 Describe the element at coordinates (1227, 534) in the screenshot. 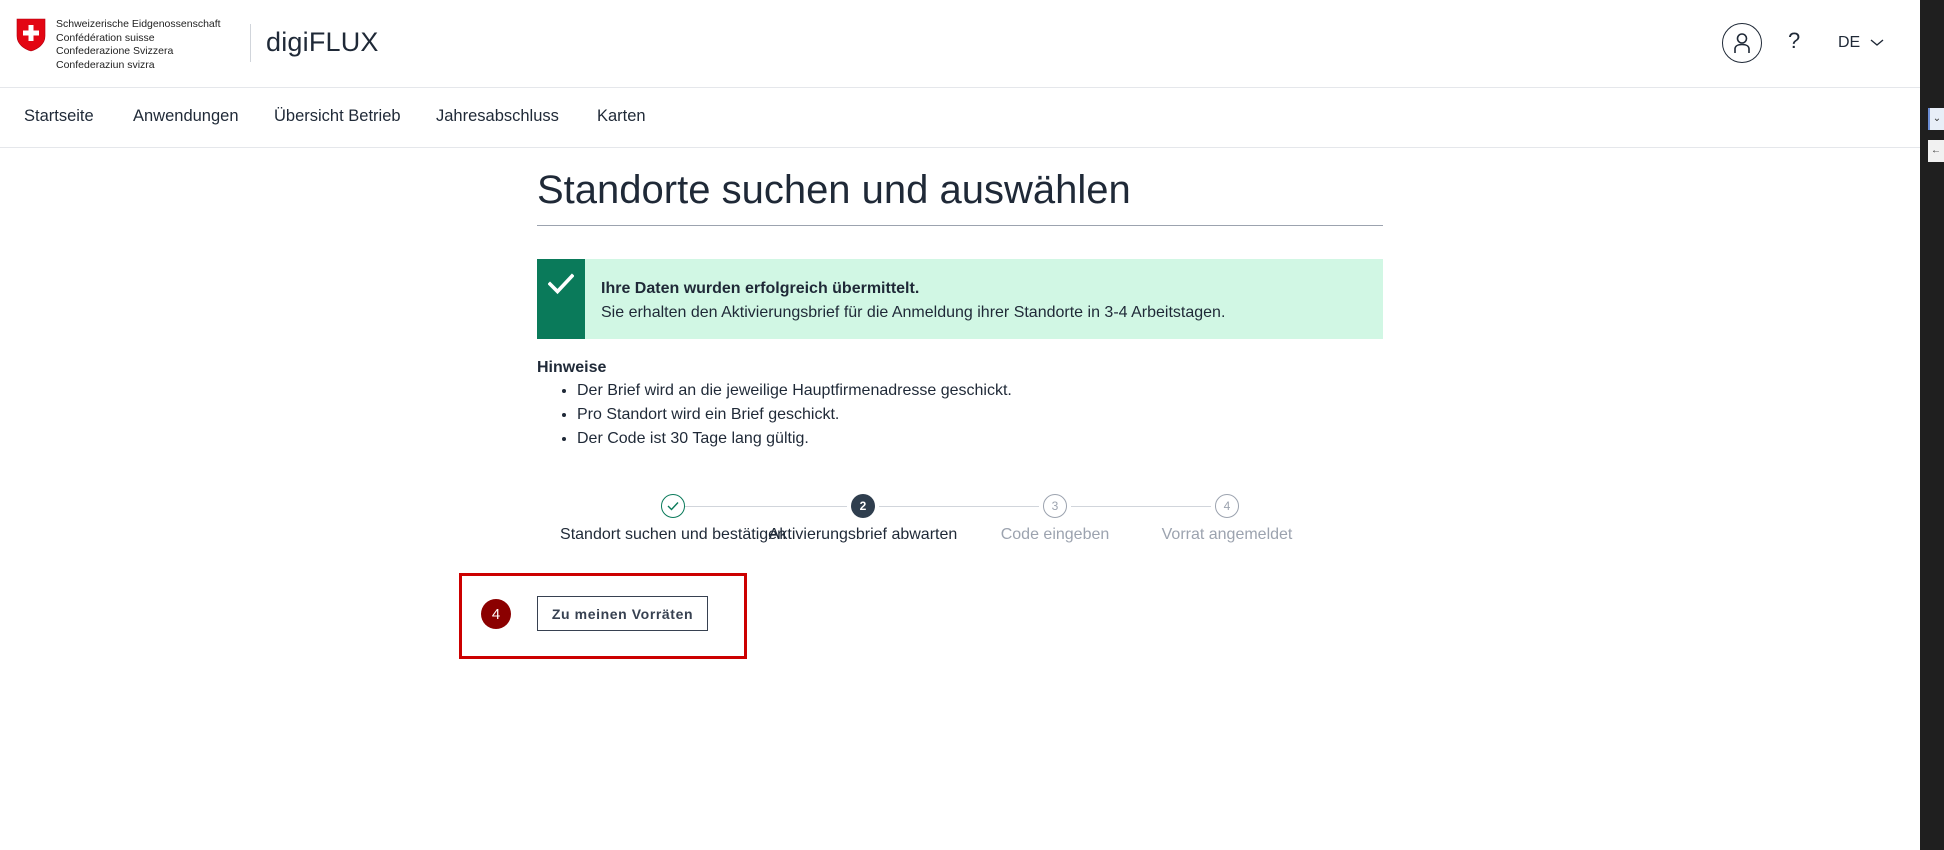

I see `step-4-label: Vorrat angemeldet` at that location.